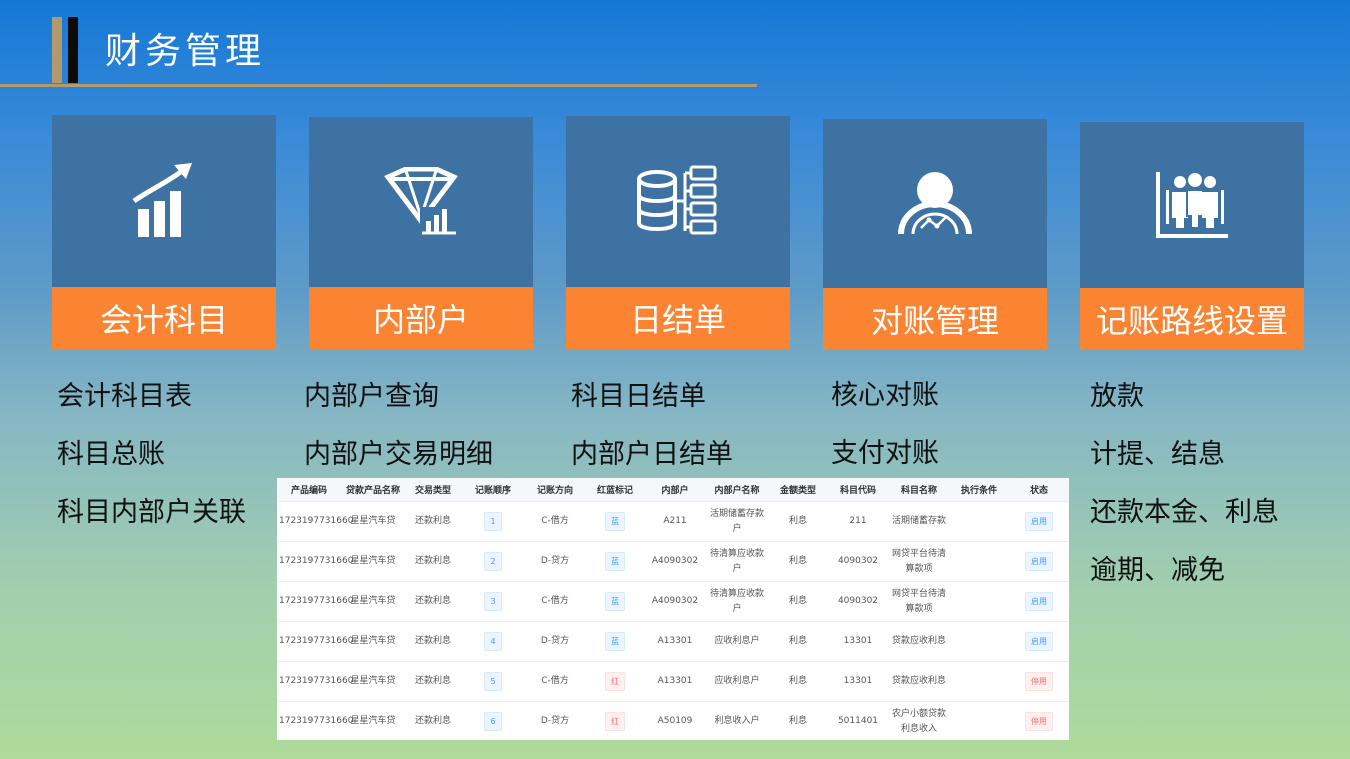  I want to click on title-bar: 财务管理, so click(380, 45).